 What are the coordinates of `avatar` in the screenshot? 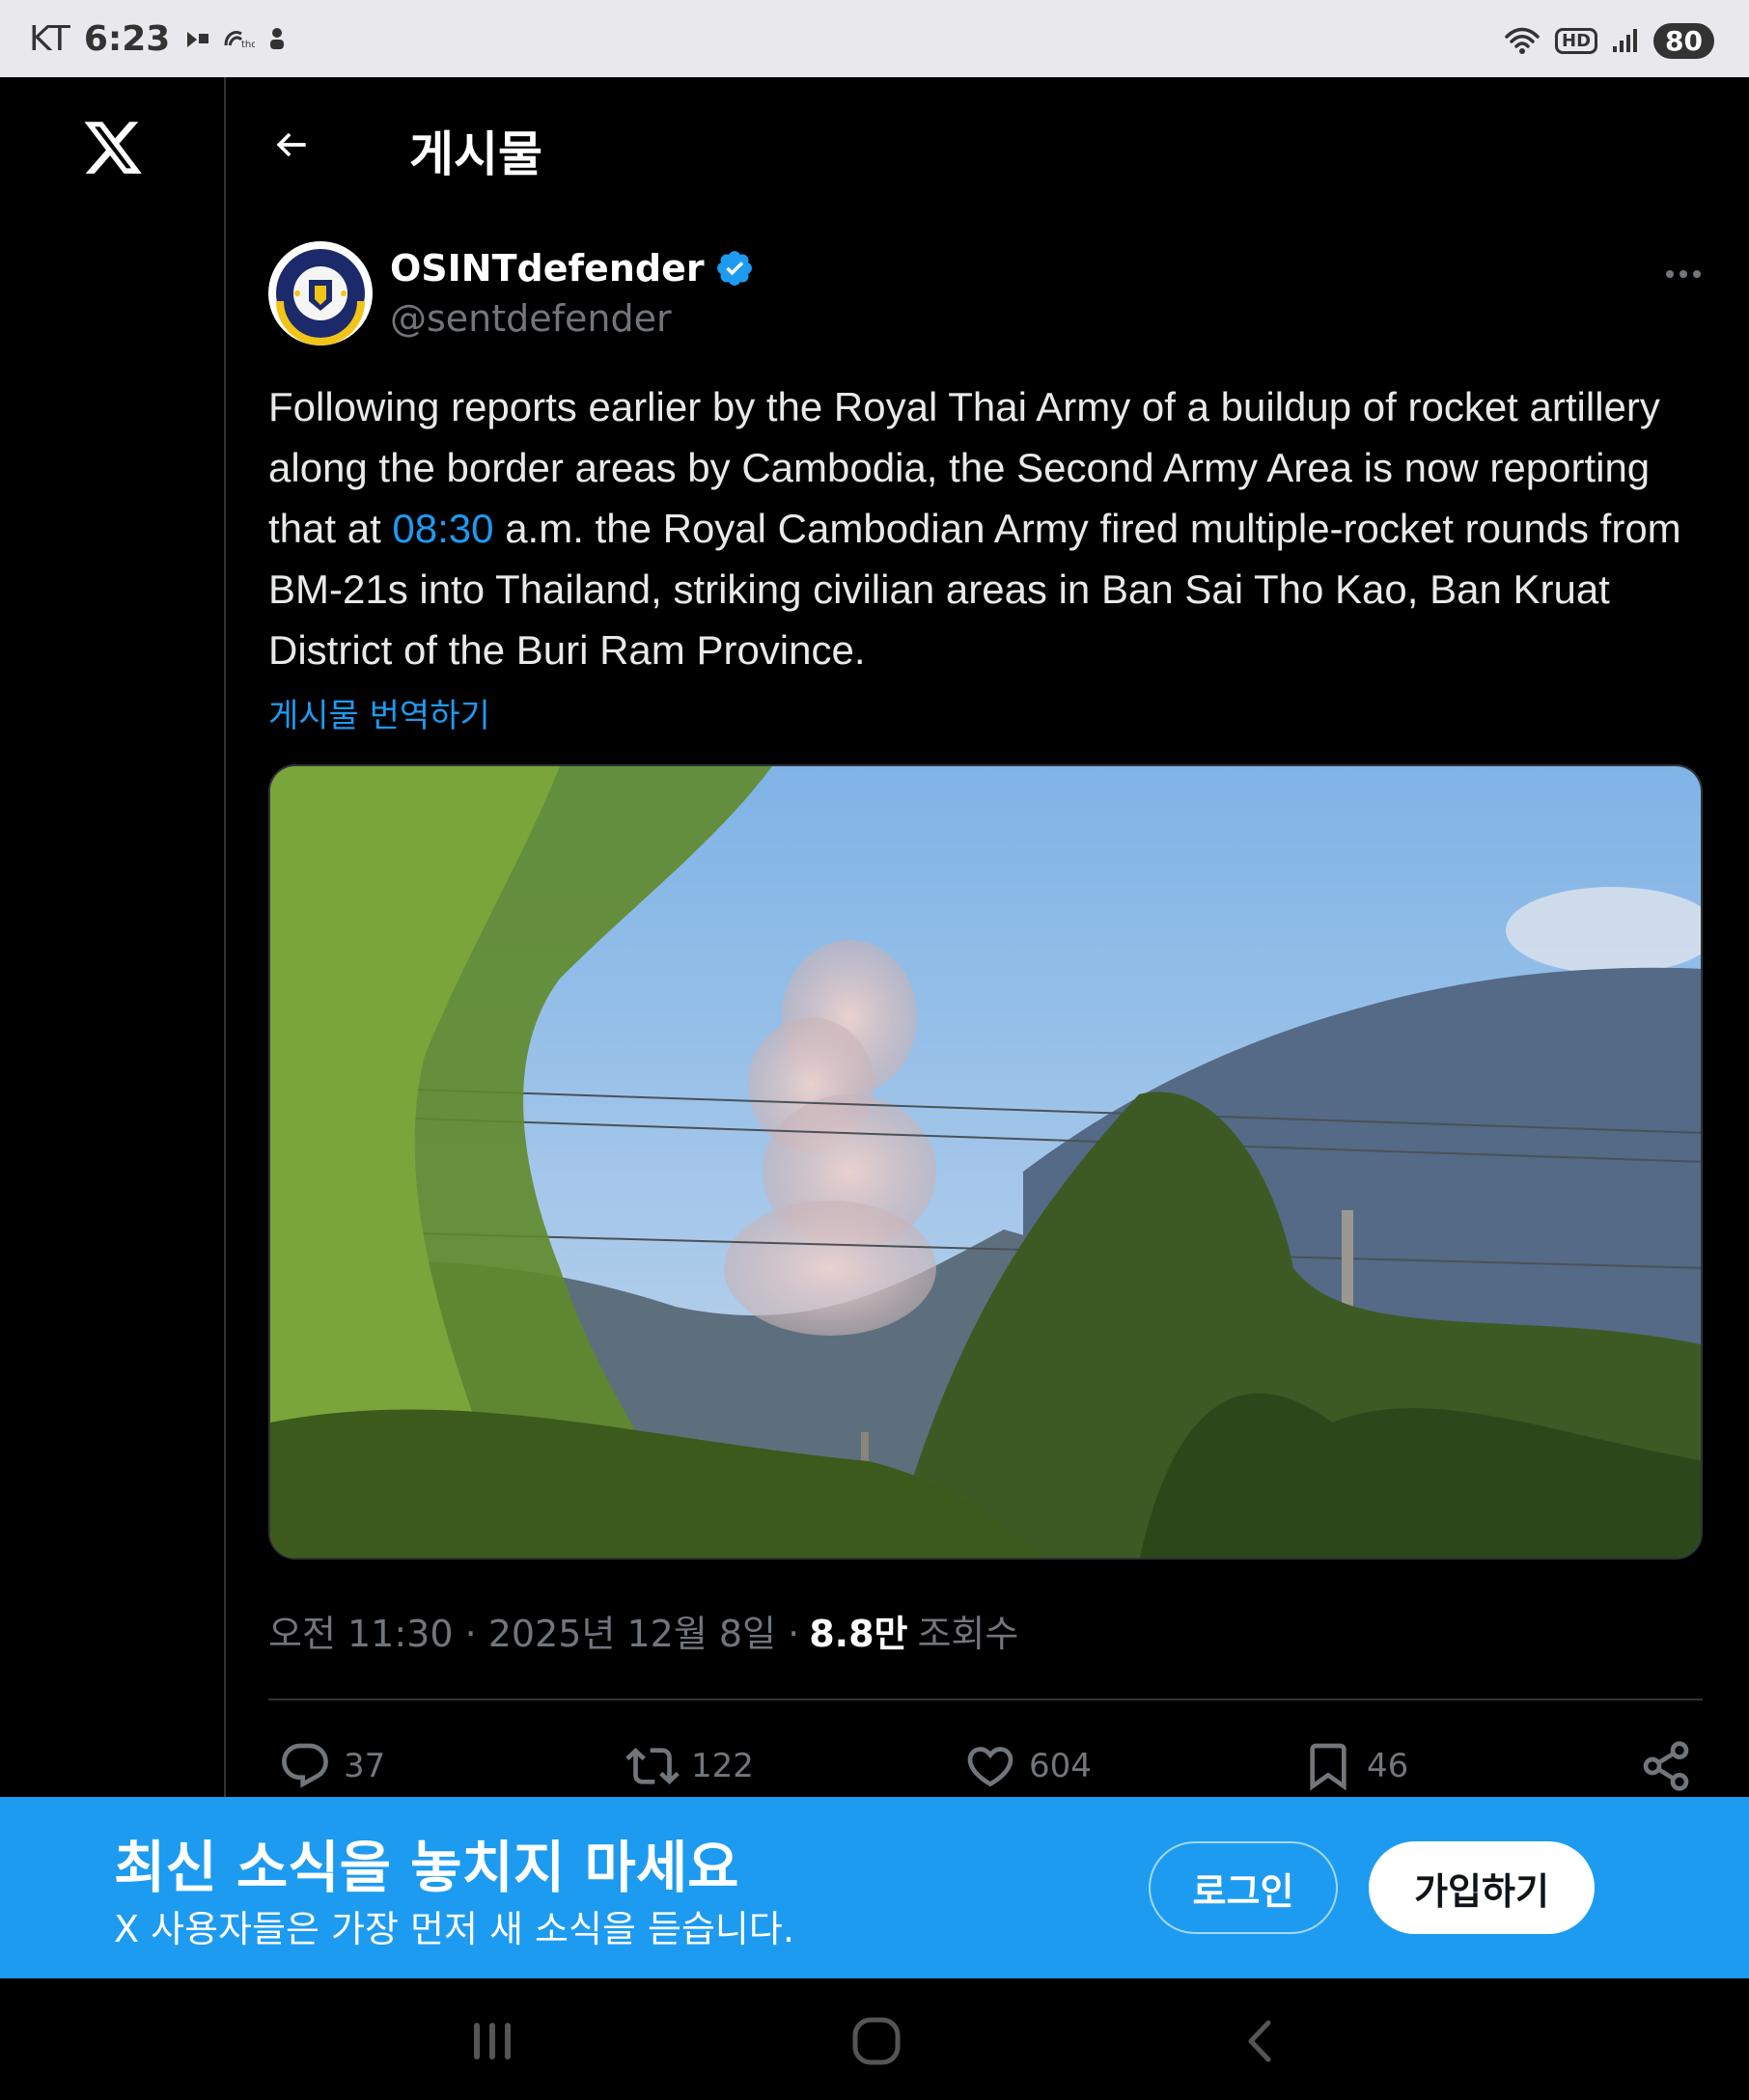 It's located at (320, 293).